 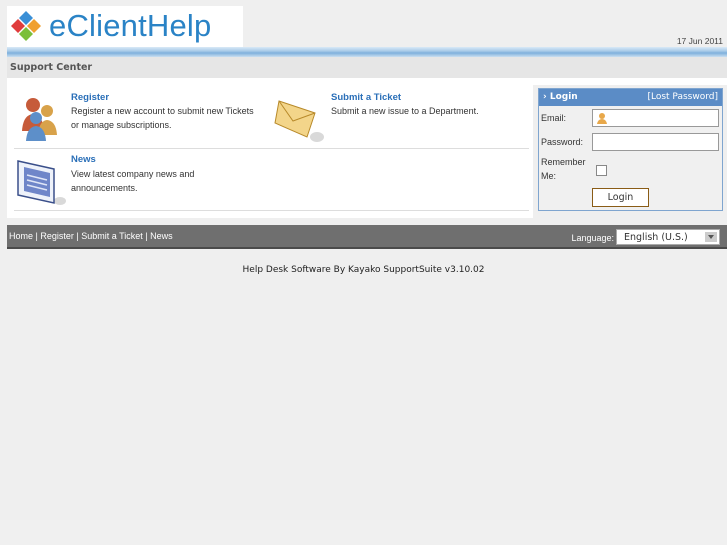 I want to click on remember-label-line2: Me:, so click(x=549, y=176).